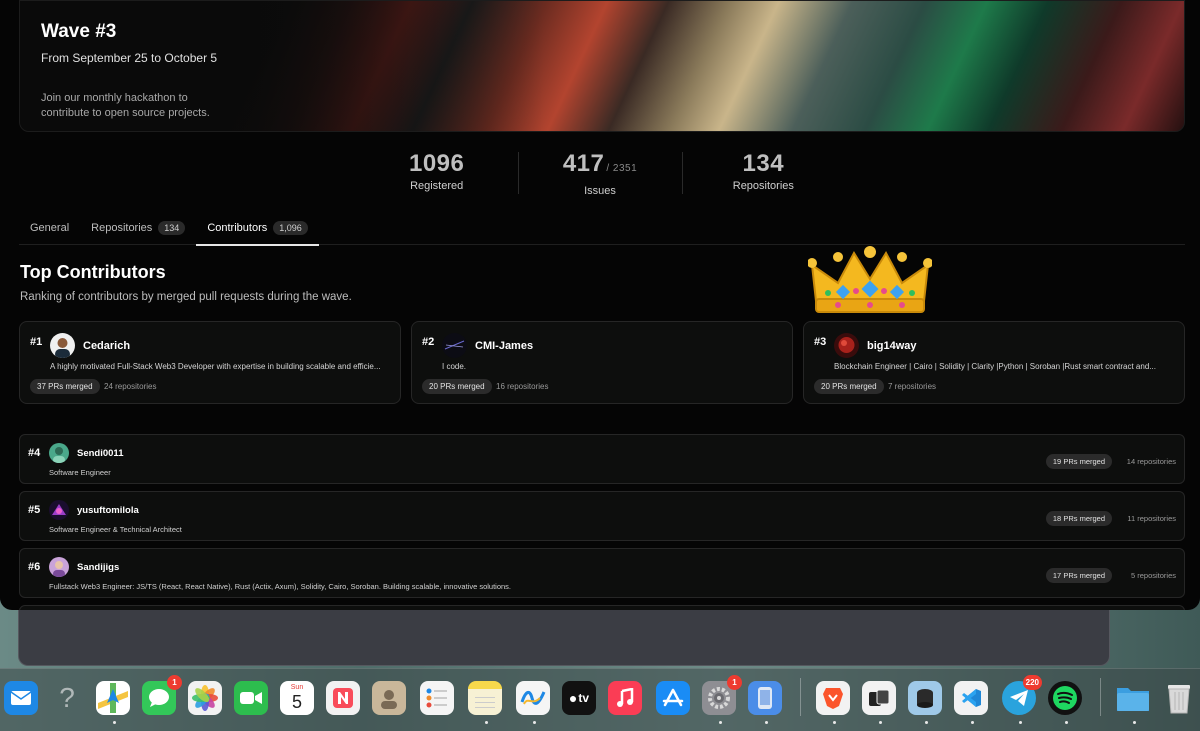 This screenshot has width=1200, height=731. I want to click on news-icon, so click(343, 698).